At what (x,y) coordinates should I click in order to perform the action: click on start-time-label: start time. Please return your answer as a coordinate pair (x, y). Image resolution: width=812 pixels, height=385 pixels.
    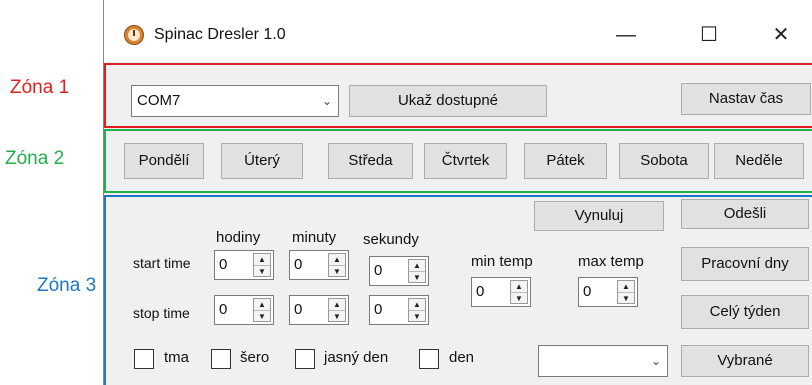
    Looking at the image, I should click on (162, 263).